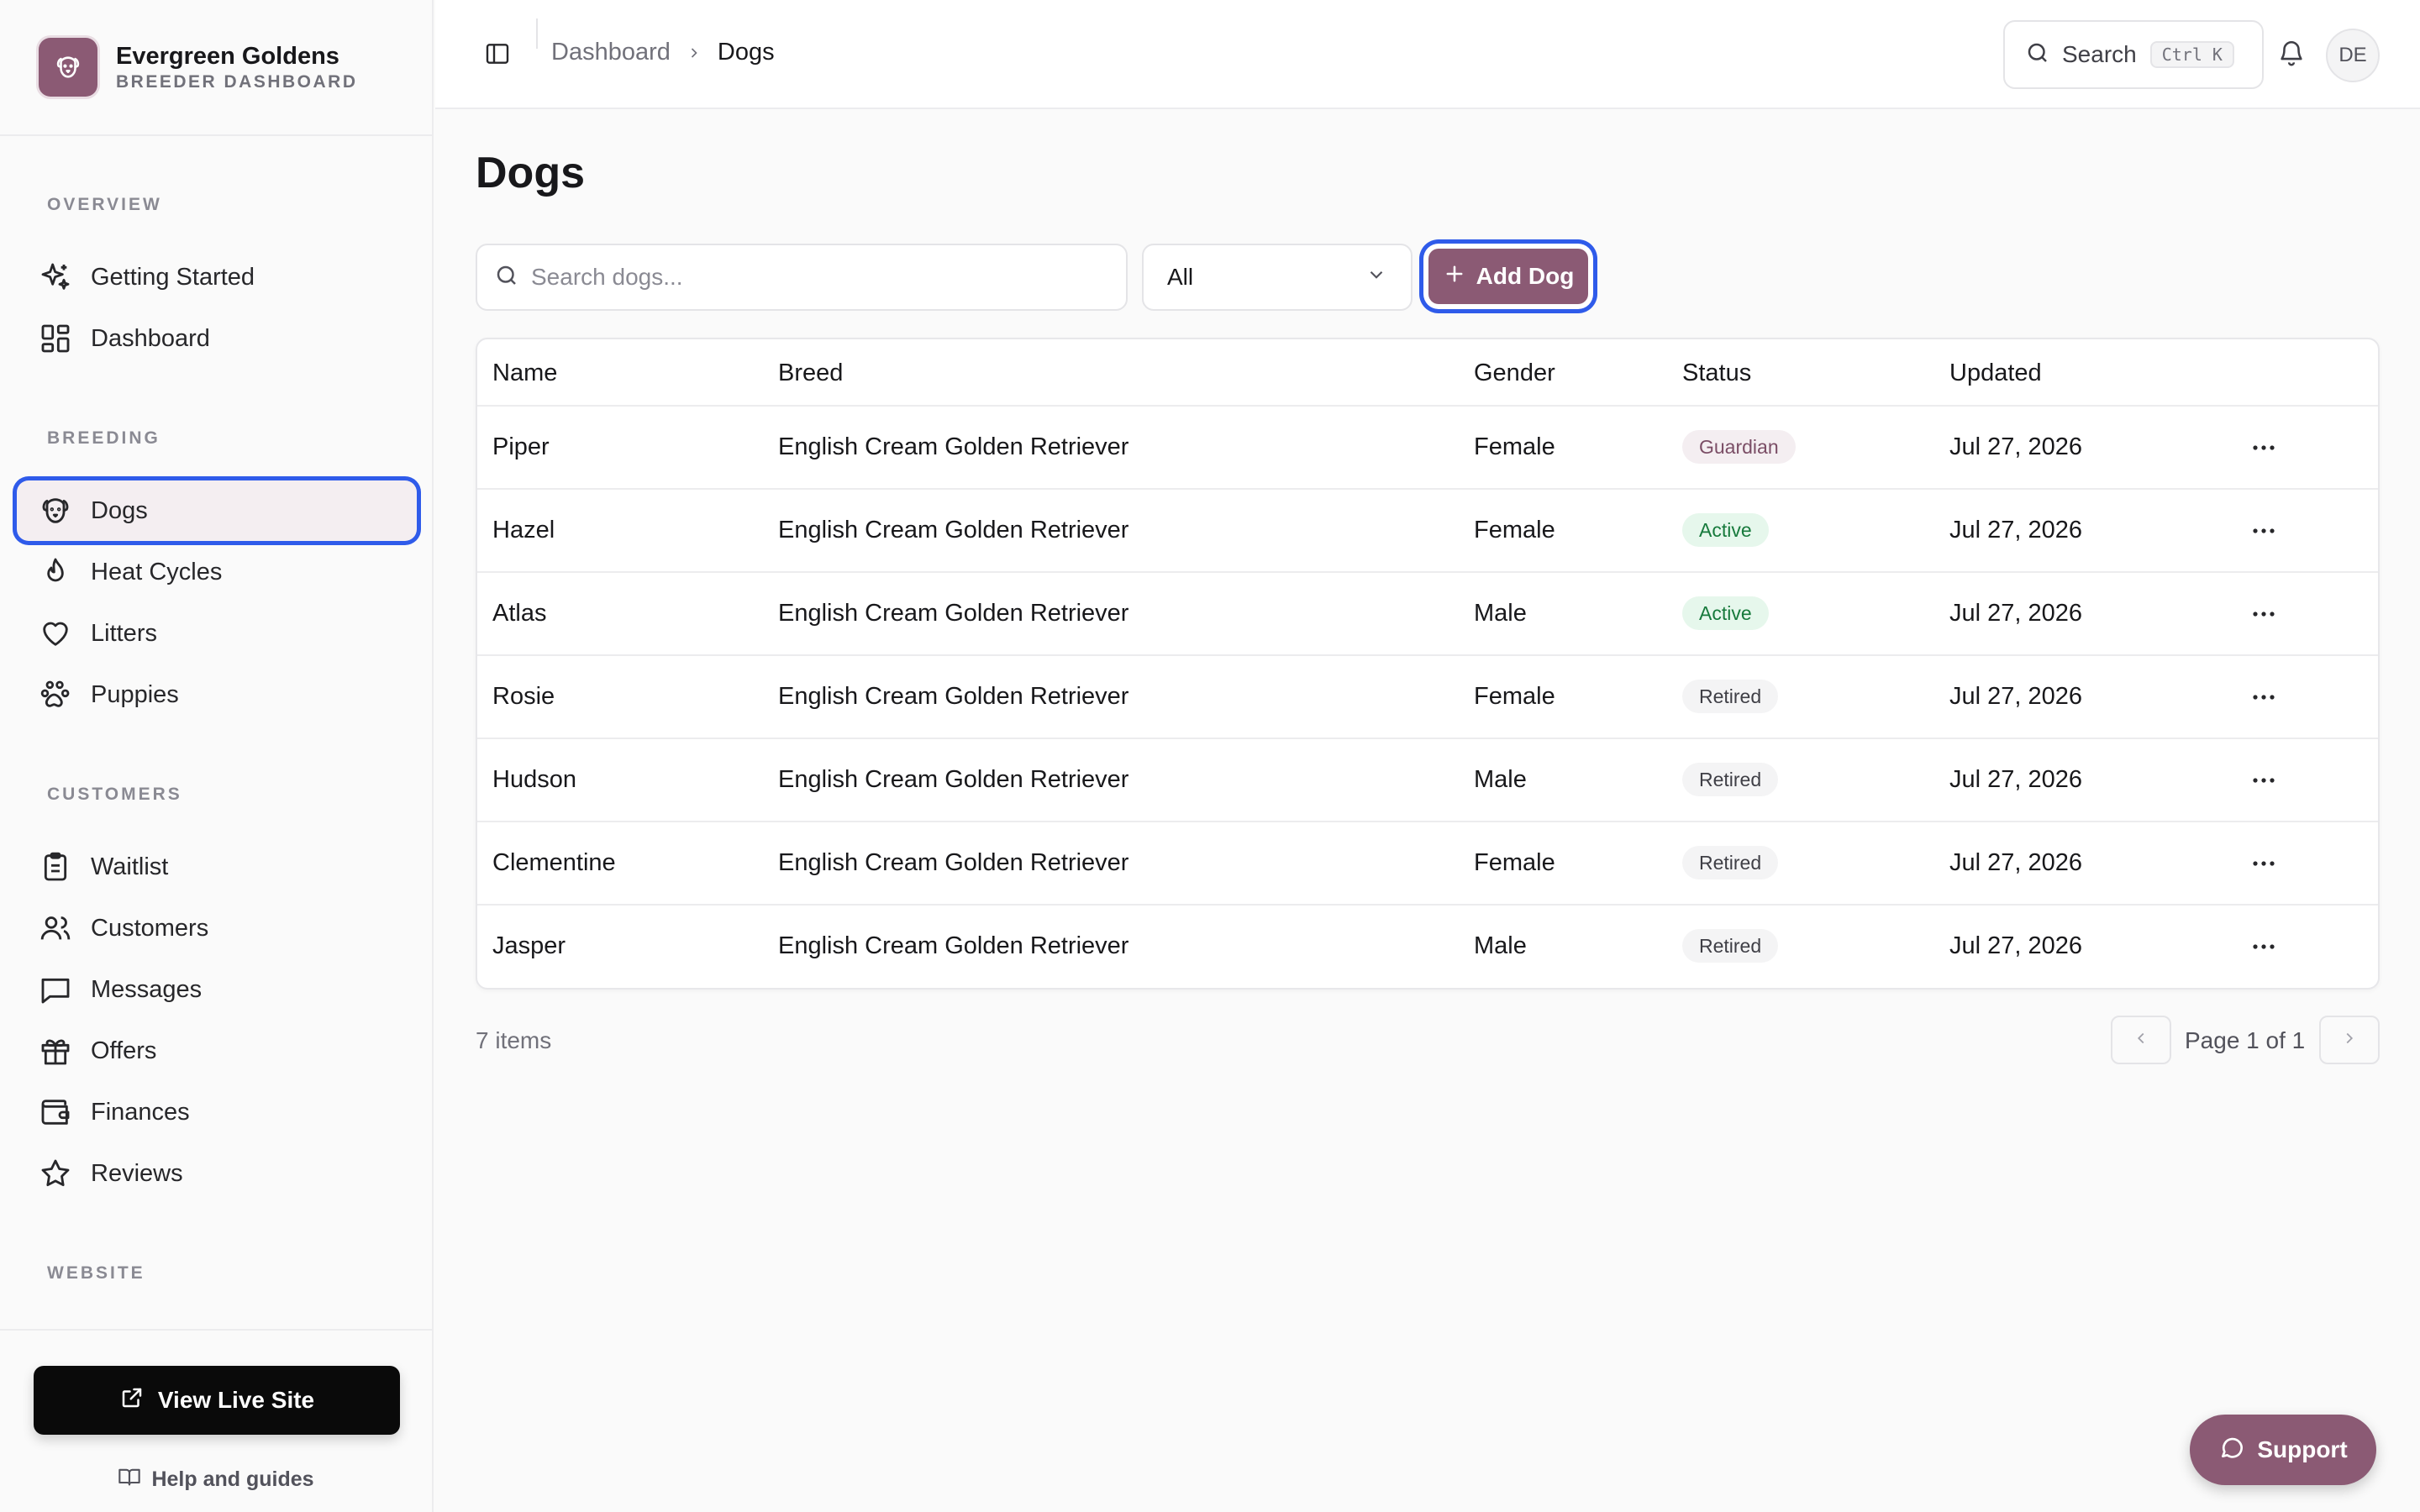 This screenshot has width=2420, height=1512. Describe the element at coordinates (524, 373) in the screenshot. I see `column-header-name: Name` at that location.